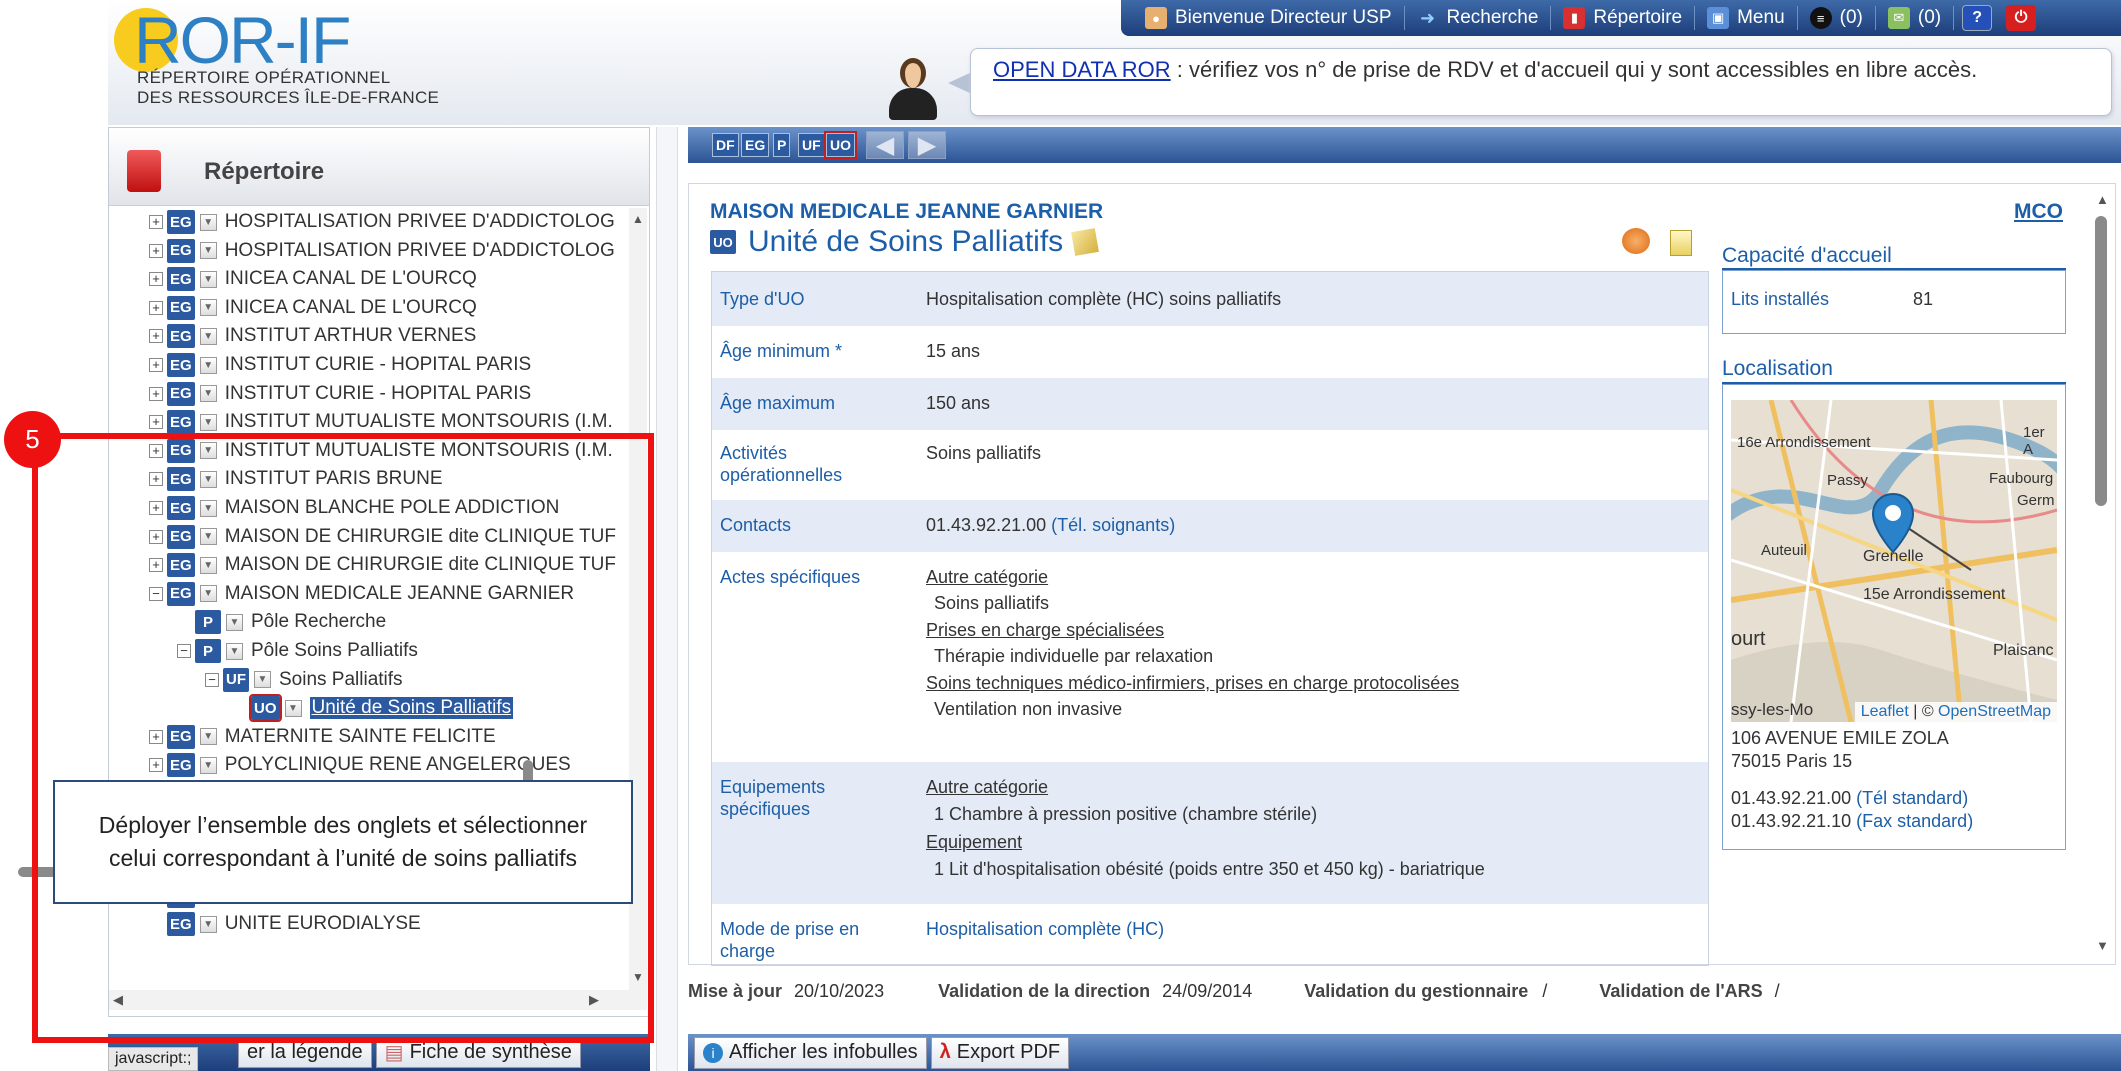 This screenshot has height=1071, width=2121. Describe the element at coordinates (840, 145) in the screenshot. I see `toolbar-uo-button: UO` at that location.